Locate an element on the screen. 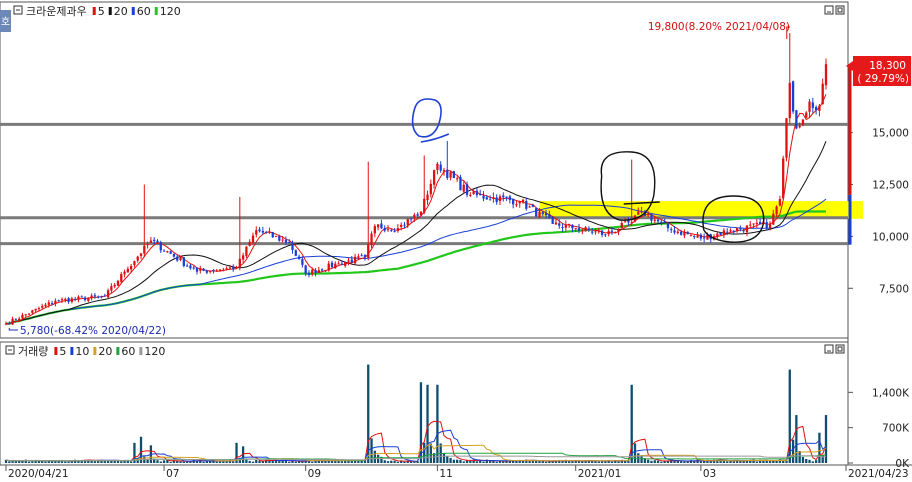 The image size is (912, 482). volume-minimize-icon is located at coordinates (829, 349).